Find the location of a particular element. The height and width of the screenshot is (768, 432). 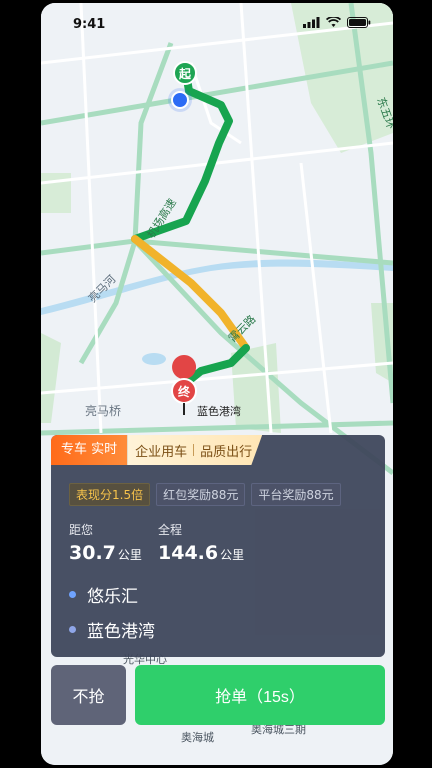

tab-quality: 品质出行 is located at coordinates (226, 452).